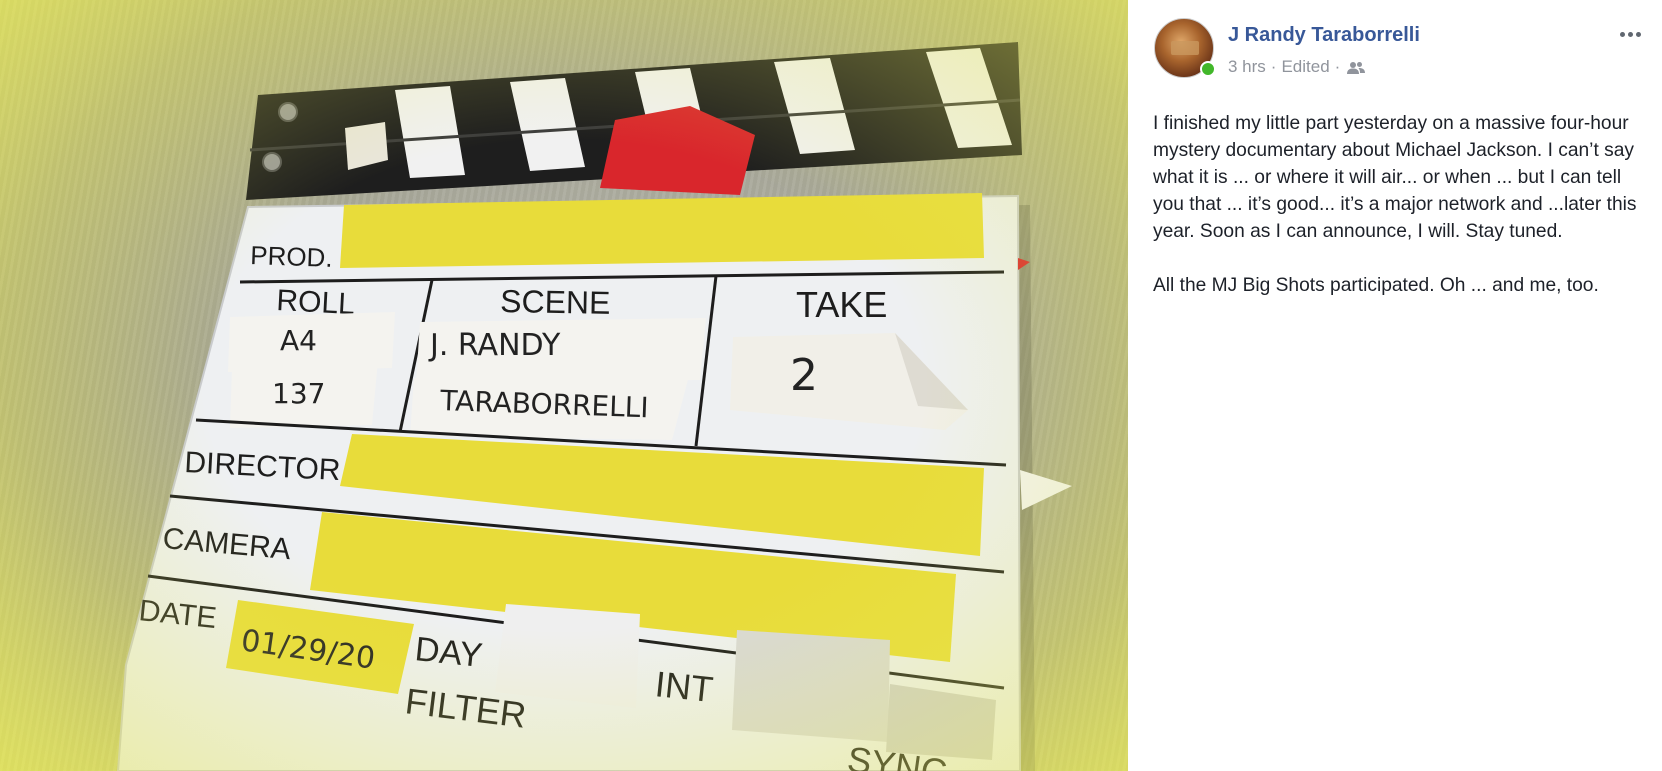  I want to click on svg-text: DAY, so click(448, 652).